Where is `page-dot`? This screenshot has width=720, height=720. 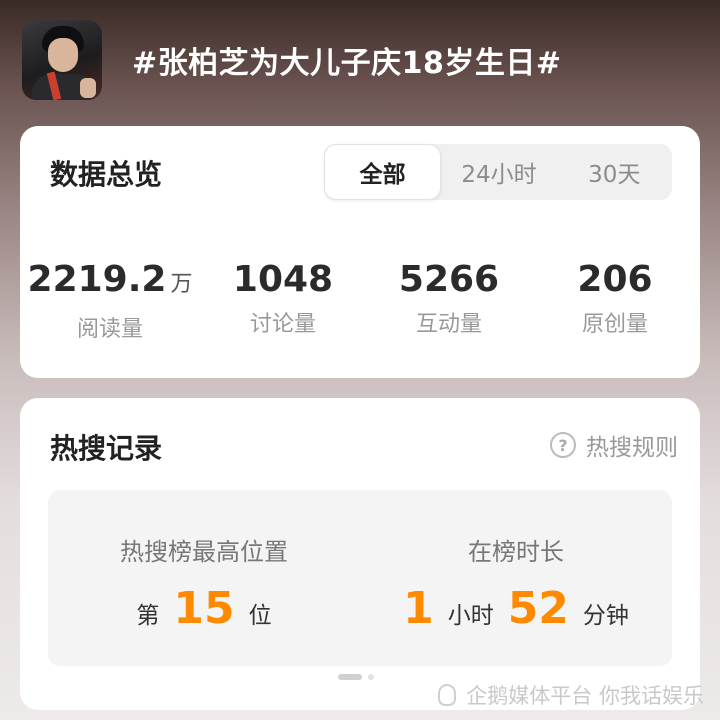 page-dot is located at coordinates (371, 677).